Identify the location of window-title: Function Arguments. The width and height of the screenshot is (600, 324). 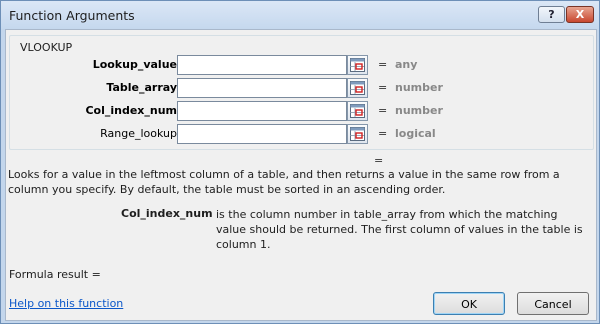
(72, 15).